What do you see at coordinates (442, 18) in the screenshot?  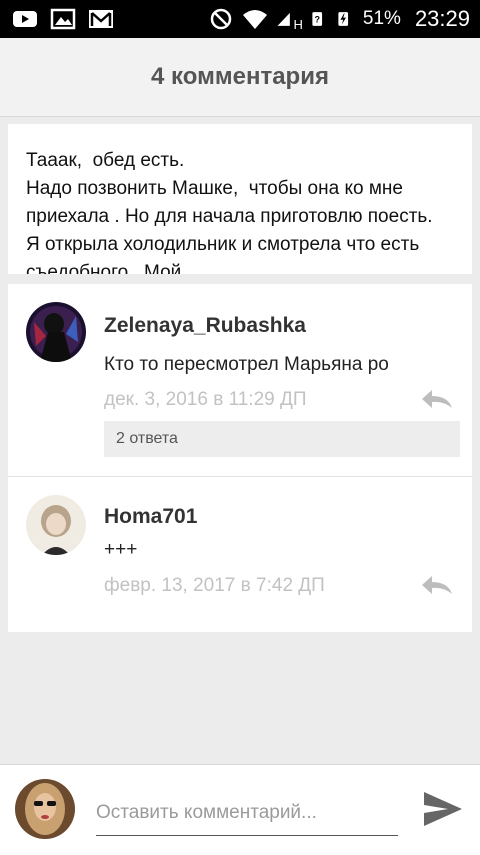 I see `clock-time: 23:29` at bounding box center [442, 18].